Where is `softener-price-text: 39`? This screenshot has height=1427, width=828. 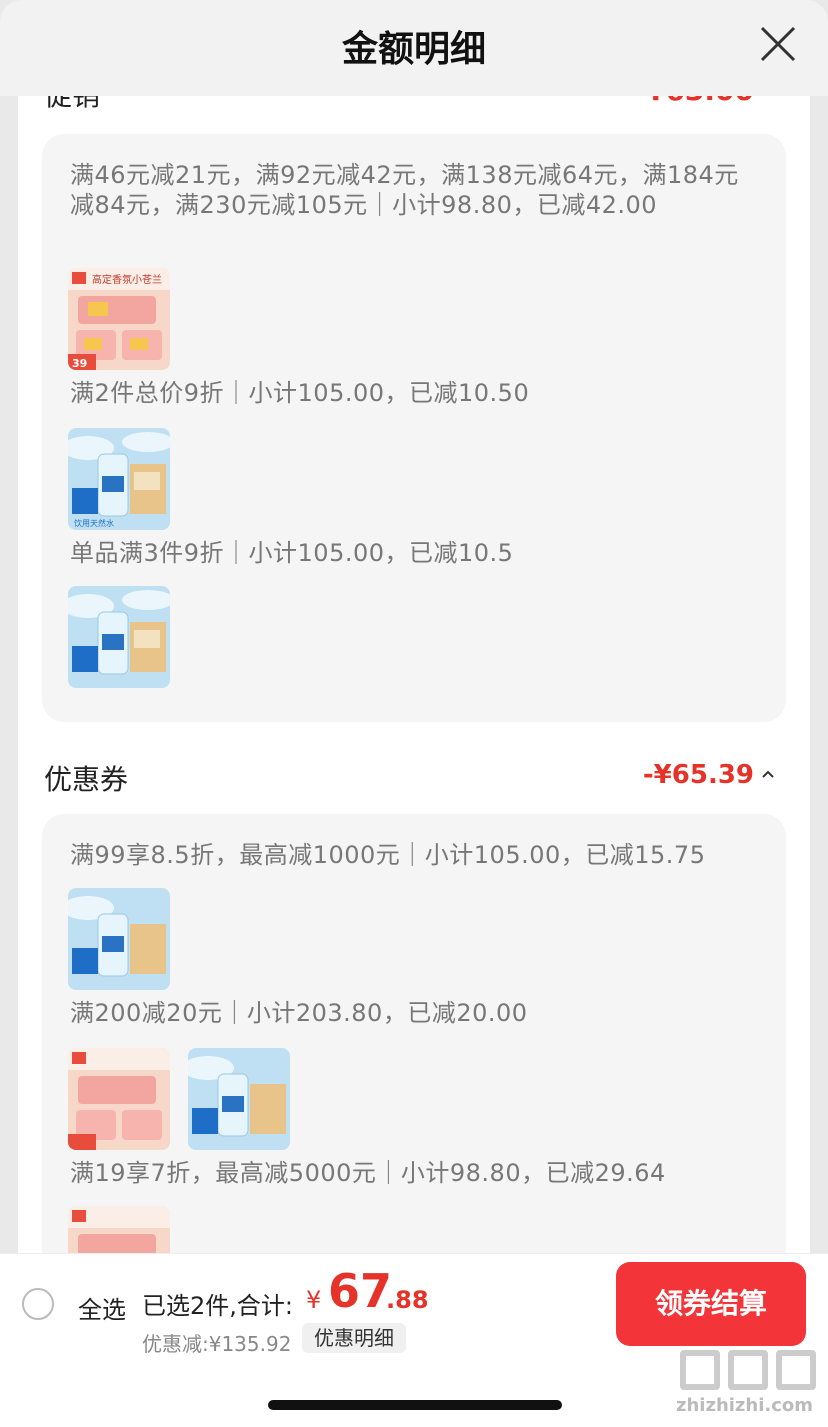 softener-price-text: 39 is located at coordinates (79, 363).